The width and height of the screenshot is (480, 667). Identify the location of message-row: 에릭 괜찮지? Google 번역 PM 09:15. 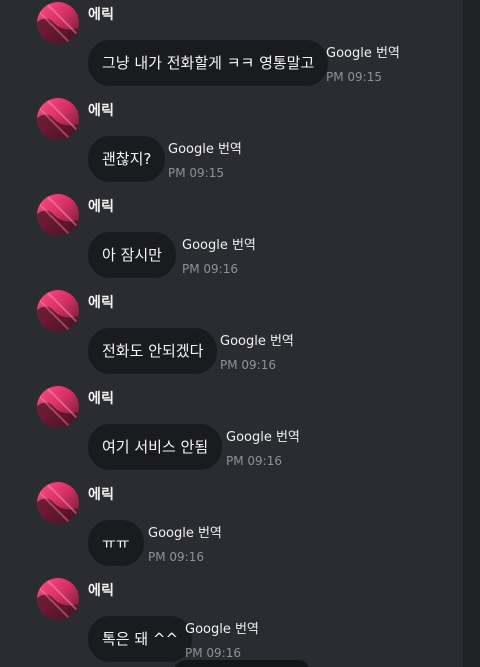
(231, 144).